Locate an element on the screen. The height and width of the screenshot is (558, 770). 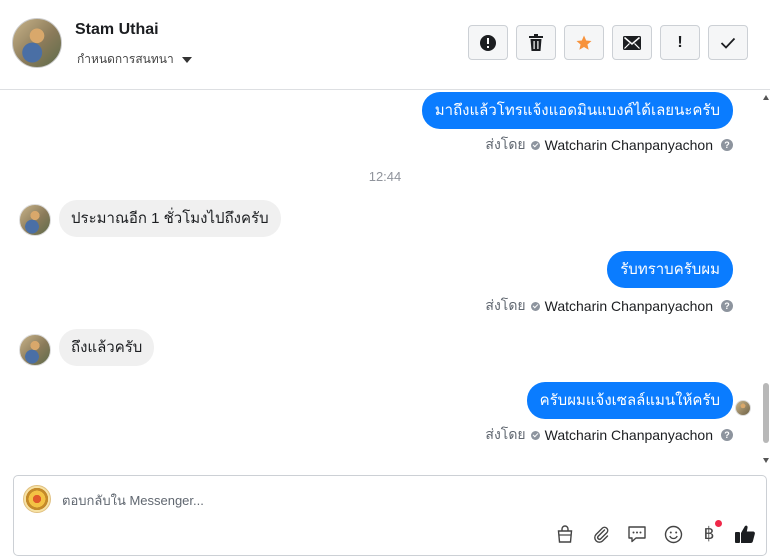
follow-up-button: ! is located at coordinates (680, 42).